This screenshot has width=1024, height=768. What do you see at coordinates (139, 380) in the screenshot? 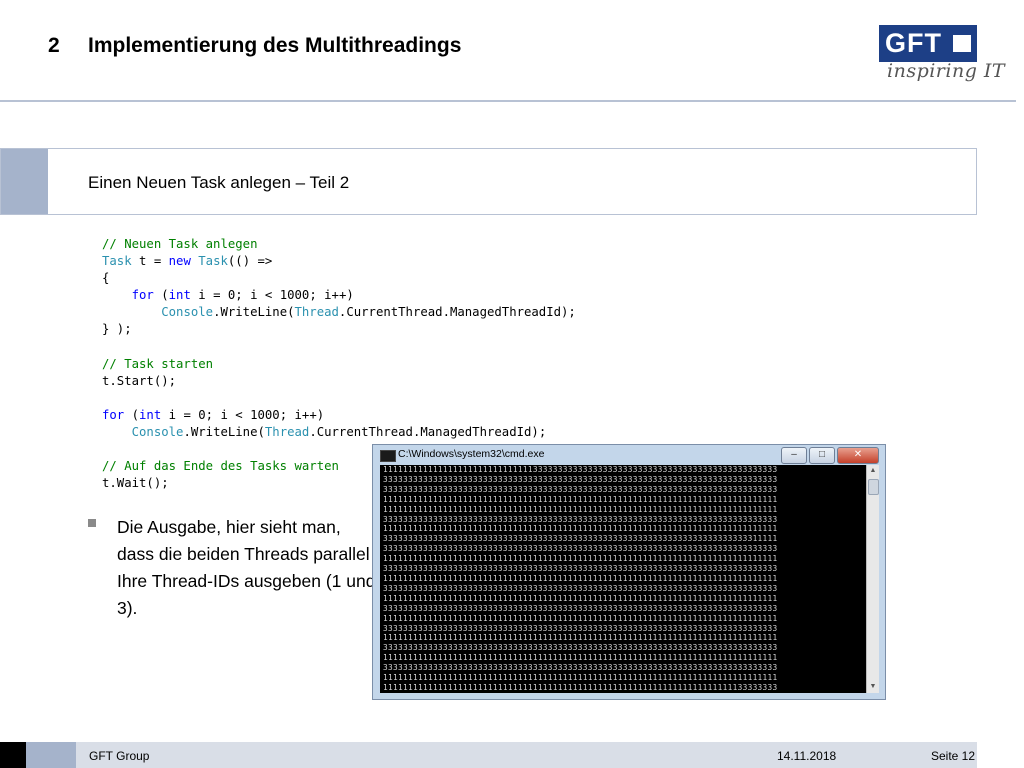
I see `code-token: t.Start();` at bounding box center [139, 380].